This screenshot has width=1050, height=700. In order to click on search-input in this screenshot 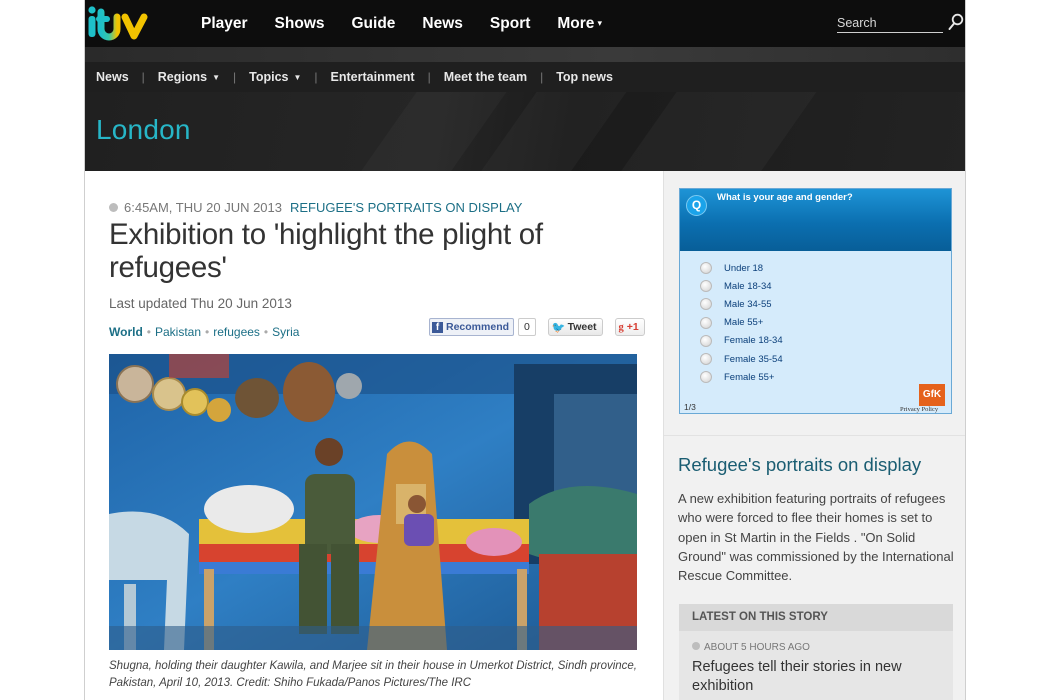, I will do `click(890, 23)`.